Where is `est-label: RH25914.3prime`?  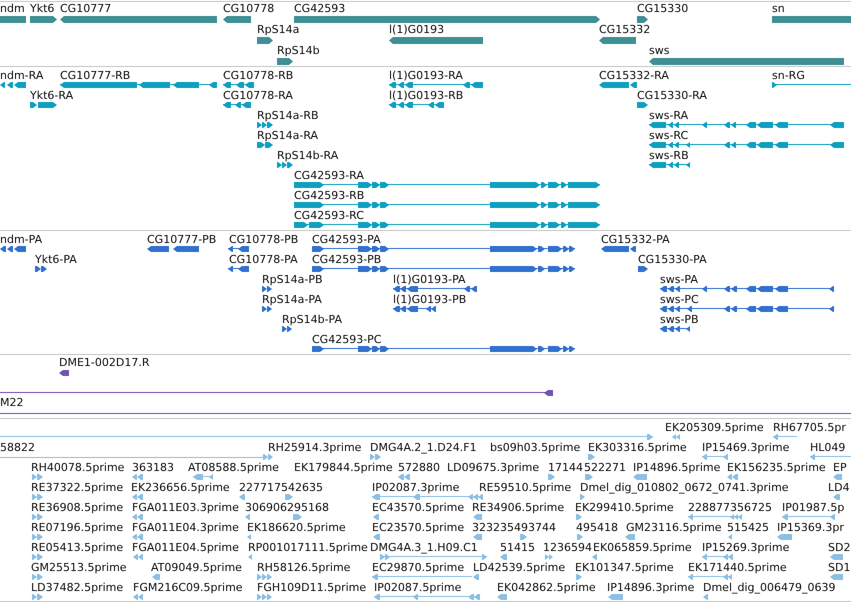
est-label: RH25914.3prime is located at coordinates (315, 447).